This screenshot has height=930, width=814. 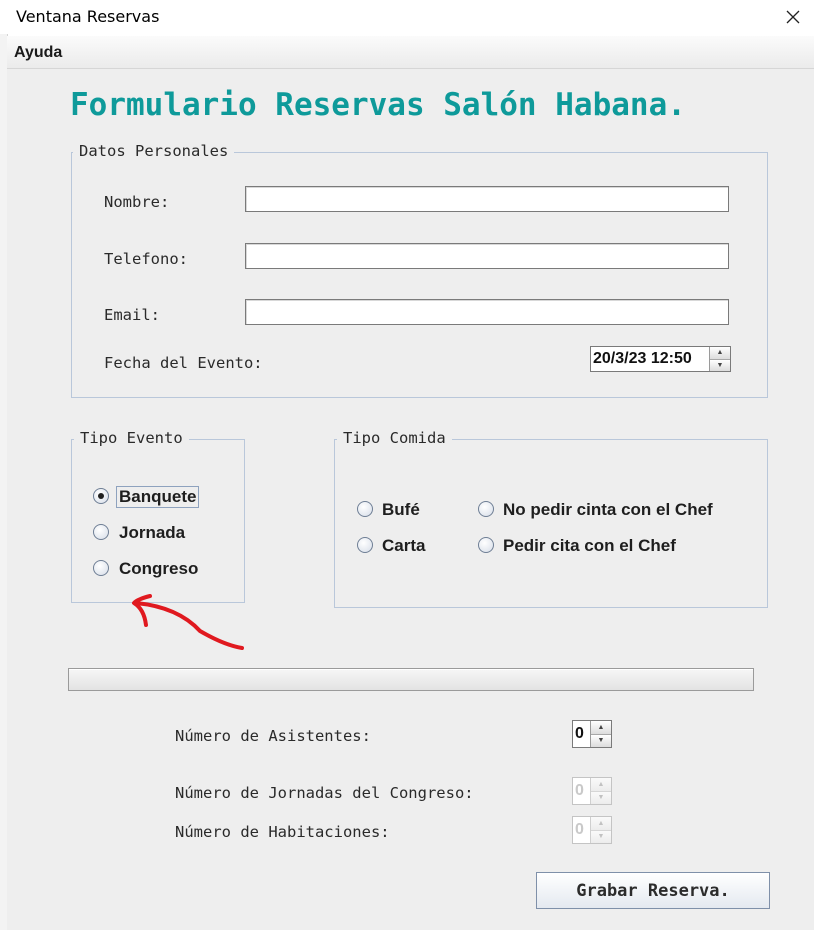 I want to click on email-field, so click(x=487, y=312).